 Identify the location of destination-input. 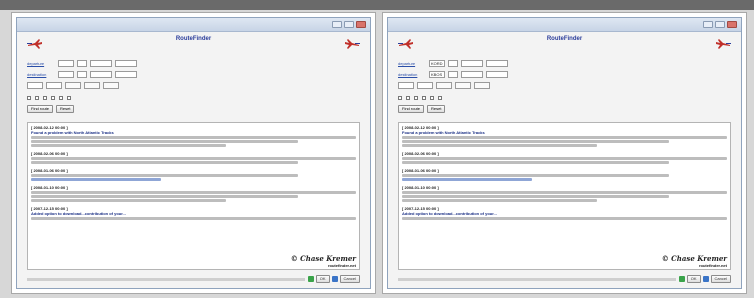
(66, 74).